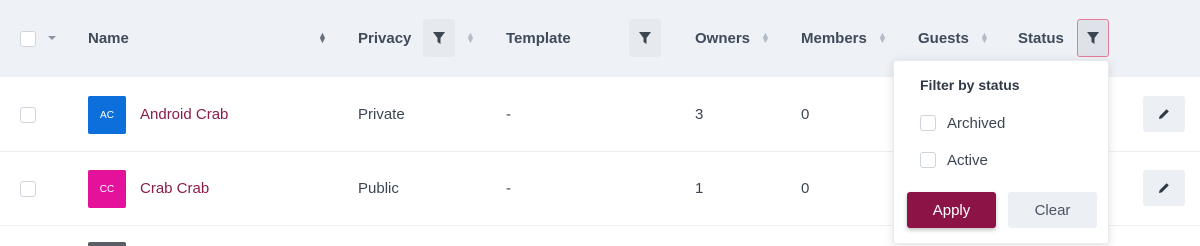  Describe the element at coordinates (699, 188) in the screenshot. I see `owners-cell: 1` at that location.